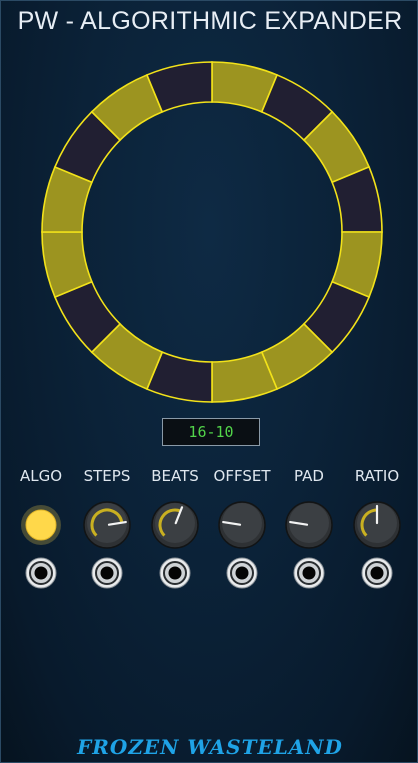 Image resolution: width=418 pixels, height=763 pixels. What do you see at coordinates (309, 525) in the screenshot?
I see `pad-knob` at bounding box center [309, 525].